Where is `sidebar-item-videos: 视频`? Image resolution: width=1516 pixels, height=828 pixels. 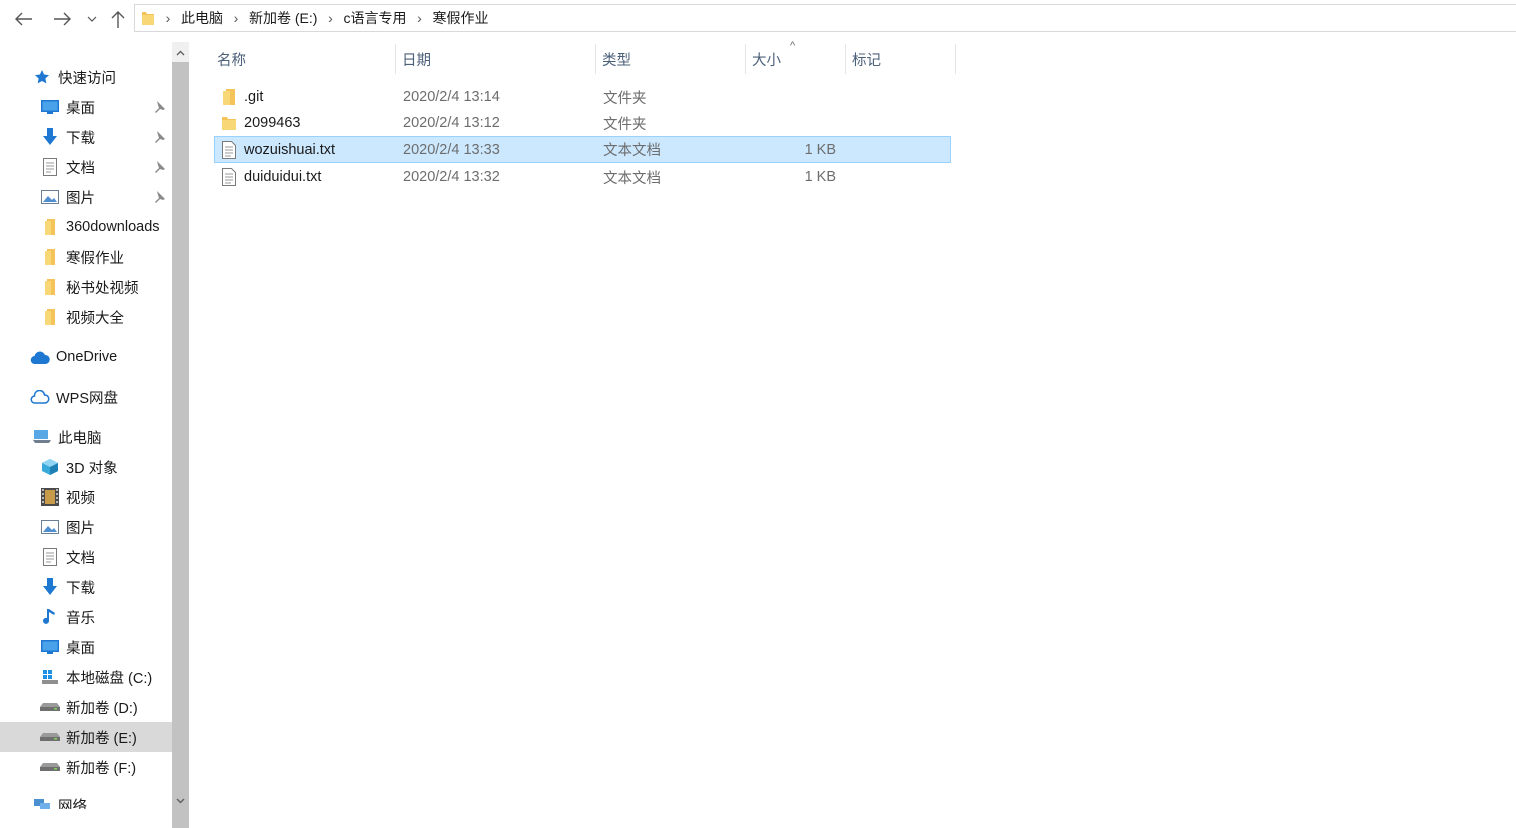 sidebar-item-videos: 视频 is located at coordinates (86, 497).